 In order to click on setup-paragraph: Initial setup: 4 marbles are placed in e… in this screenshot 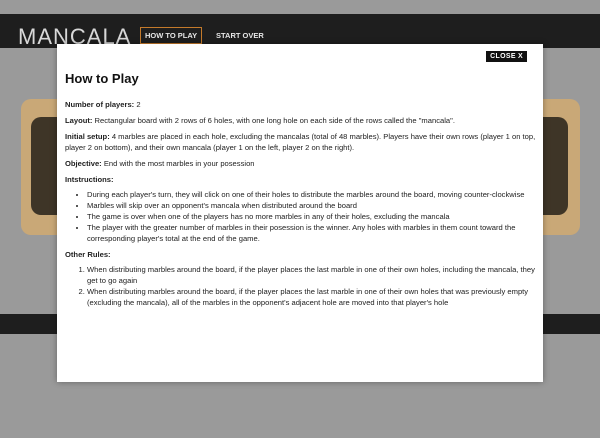, I will do `click(301, 142)`.